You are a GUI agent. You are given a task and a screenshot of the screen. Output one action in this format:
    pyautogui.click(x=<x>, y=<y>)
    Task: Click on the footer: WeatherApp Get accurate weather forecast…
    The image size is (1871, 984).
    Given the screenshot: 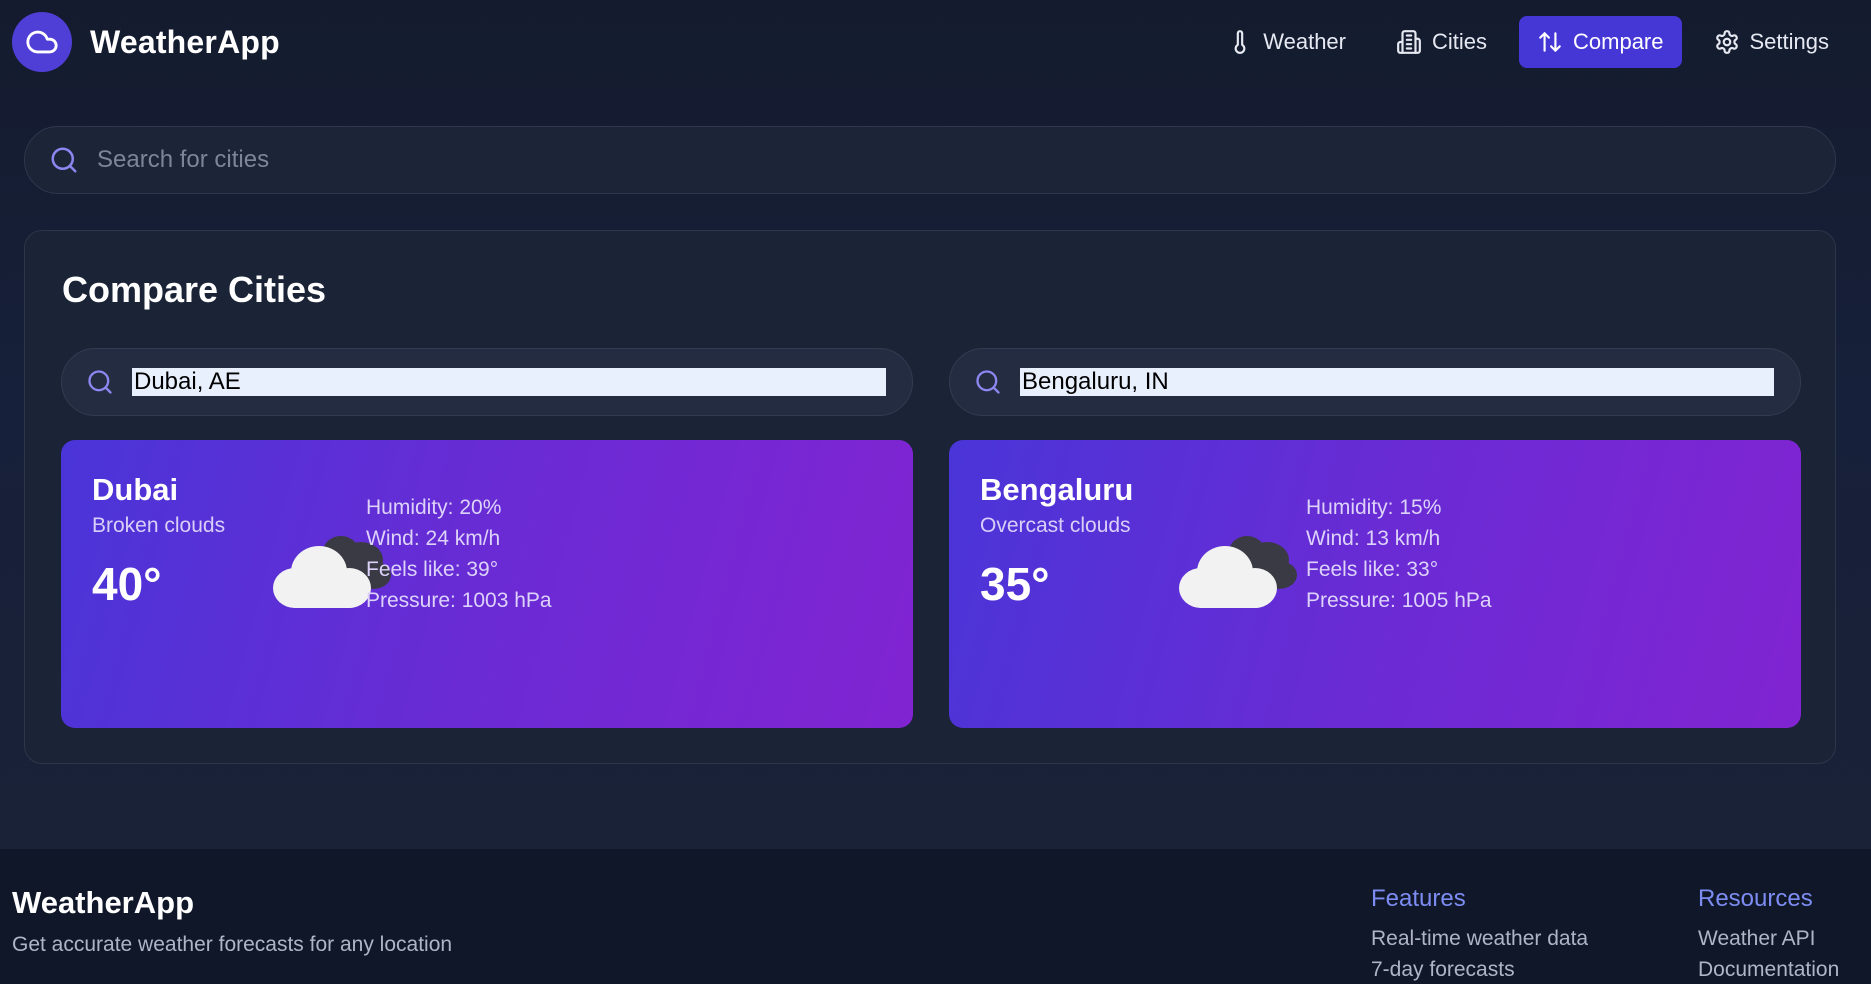 What is the action you would take?
    pyautogui.click(x=935, y=916)
    